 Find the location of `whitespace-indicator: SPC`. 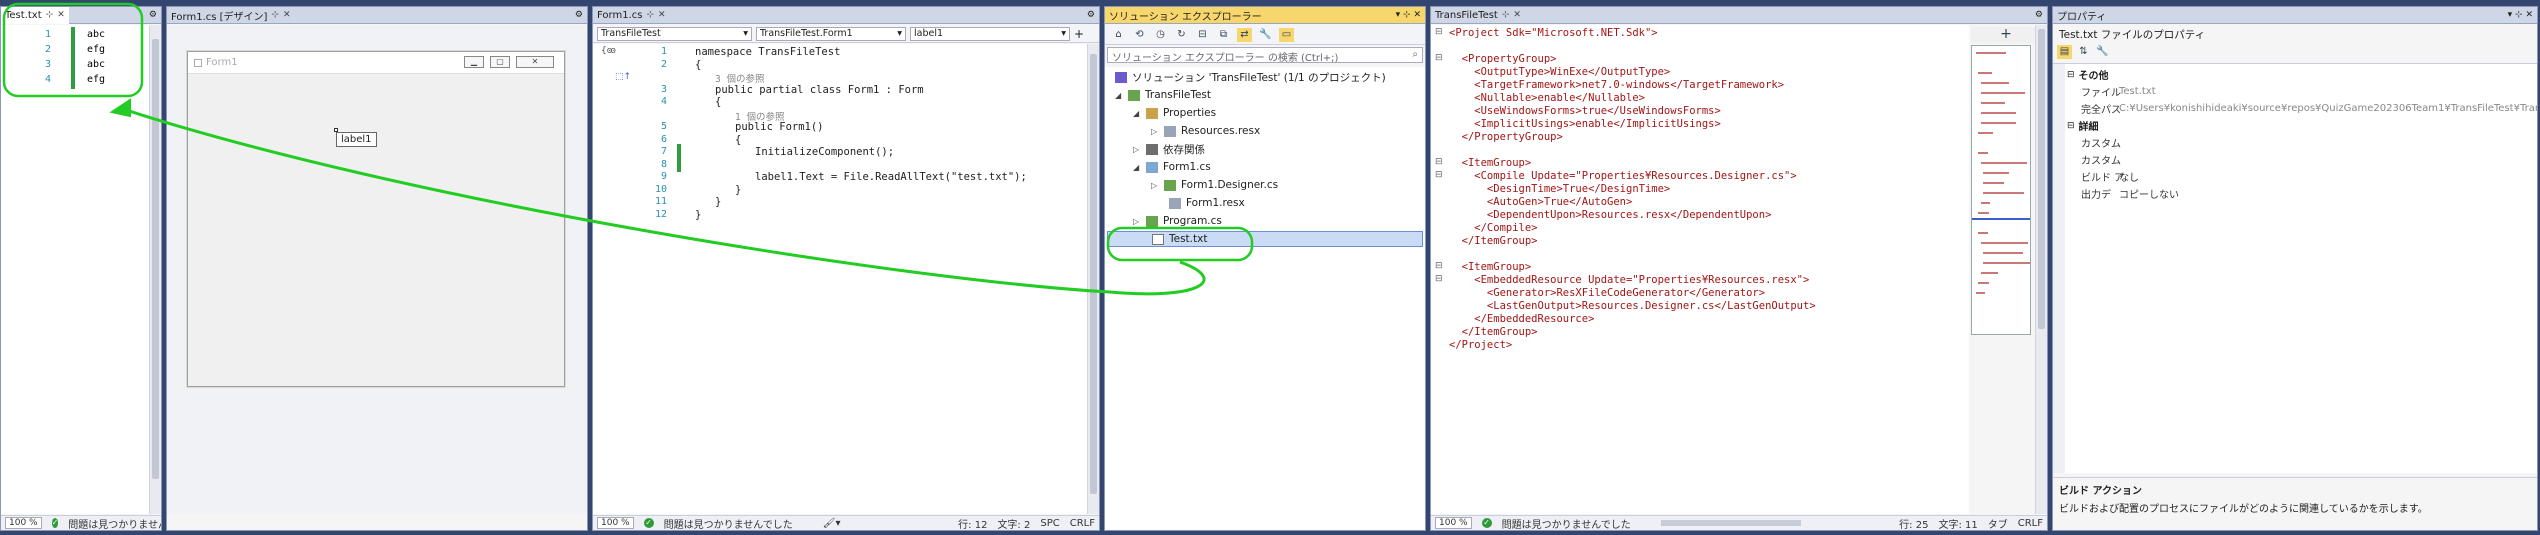

whitespace-indicator: SPC is located at coordinates (1049, 523).